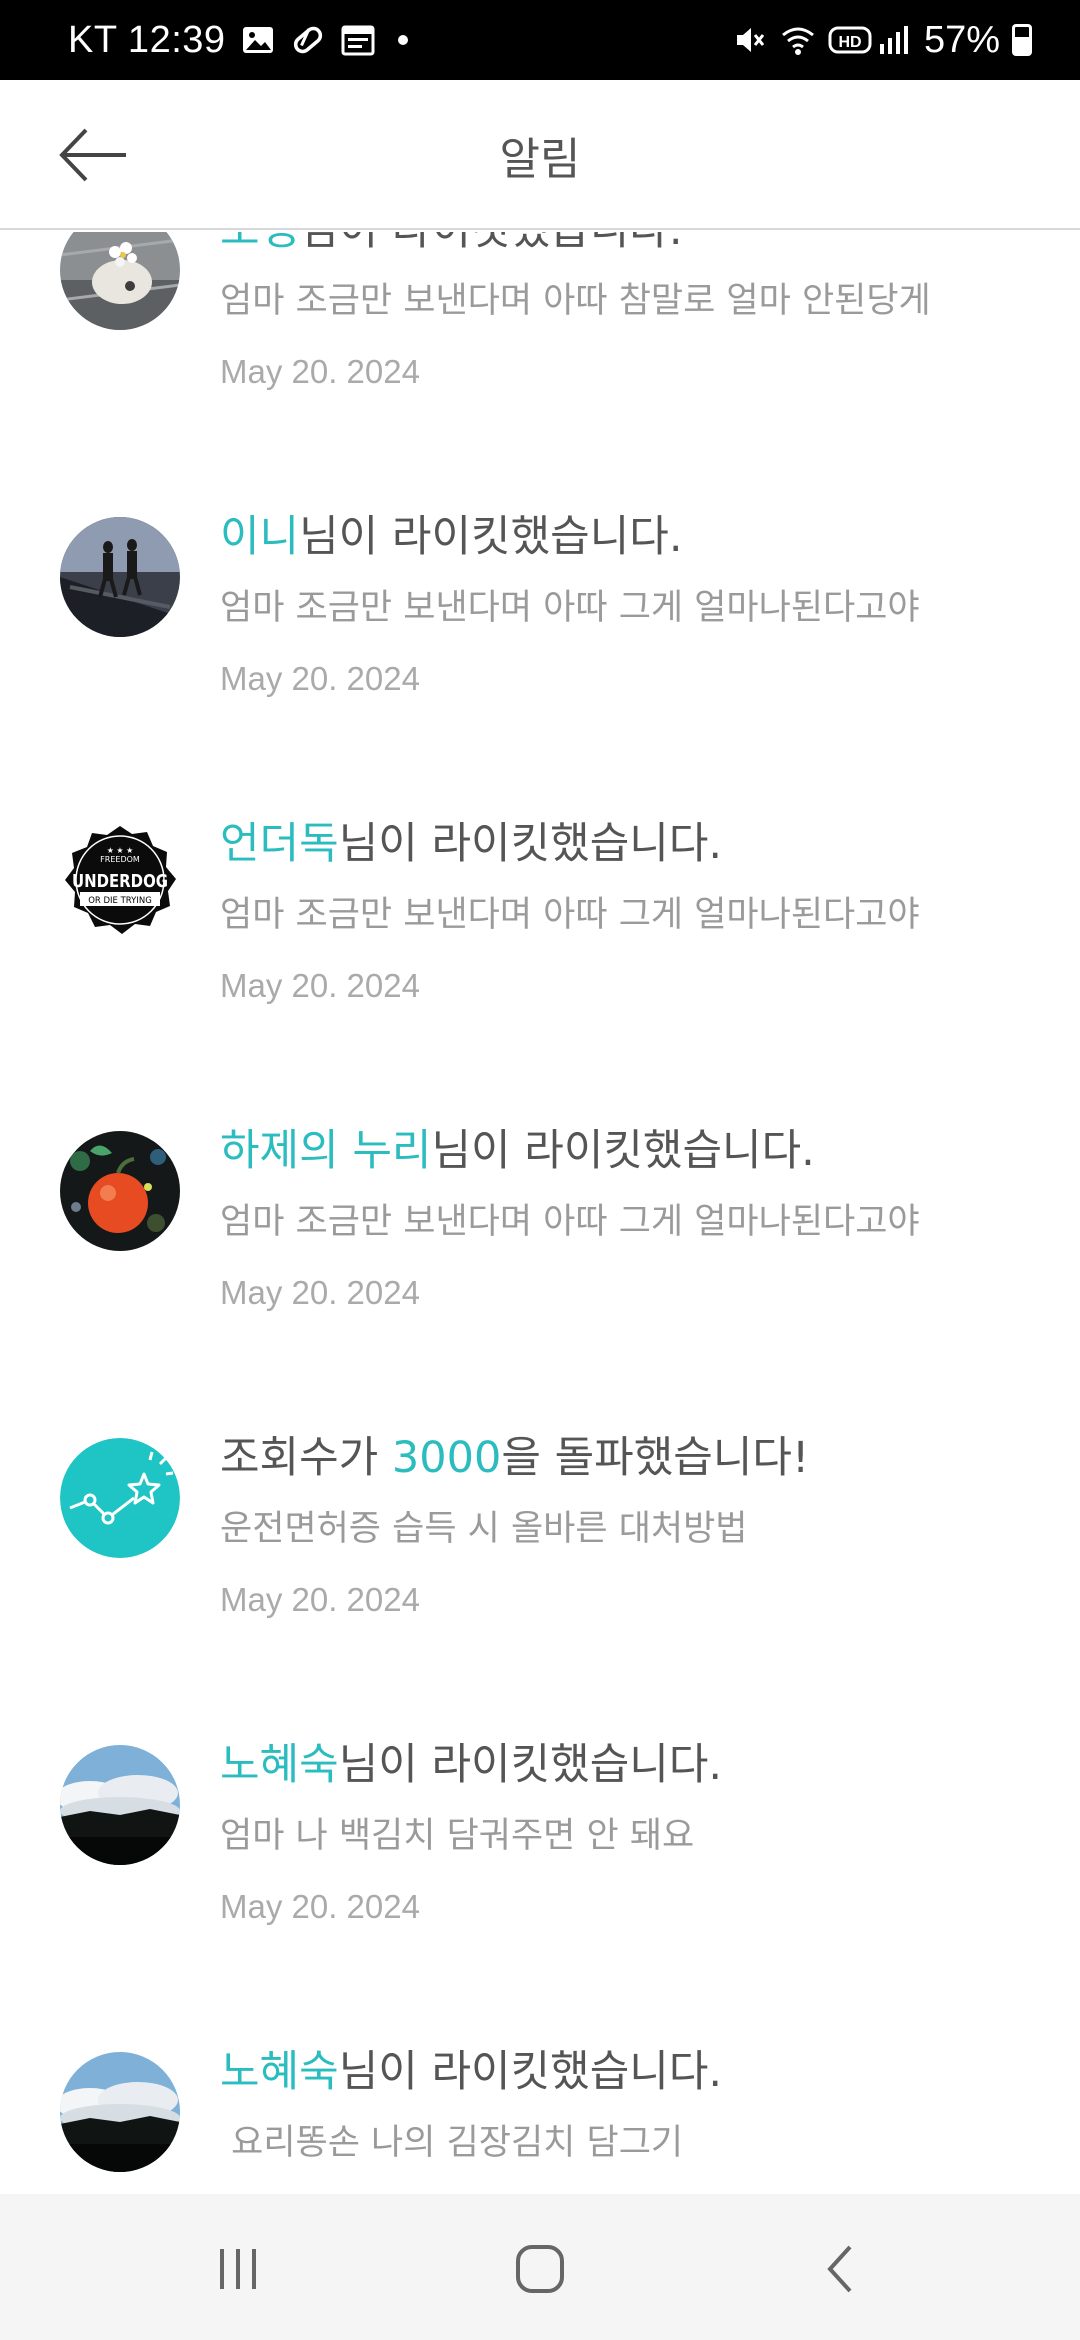 The image size is (1080, 2340). I want to click on home-icon, so click(540, 2269).